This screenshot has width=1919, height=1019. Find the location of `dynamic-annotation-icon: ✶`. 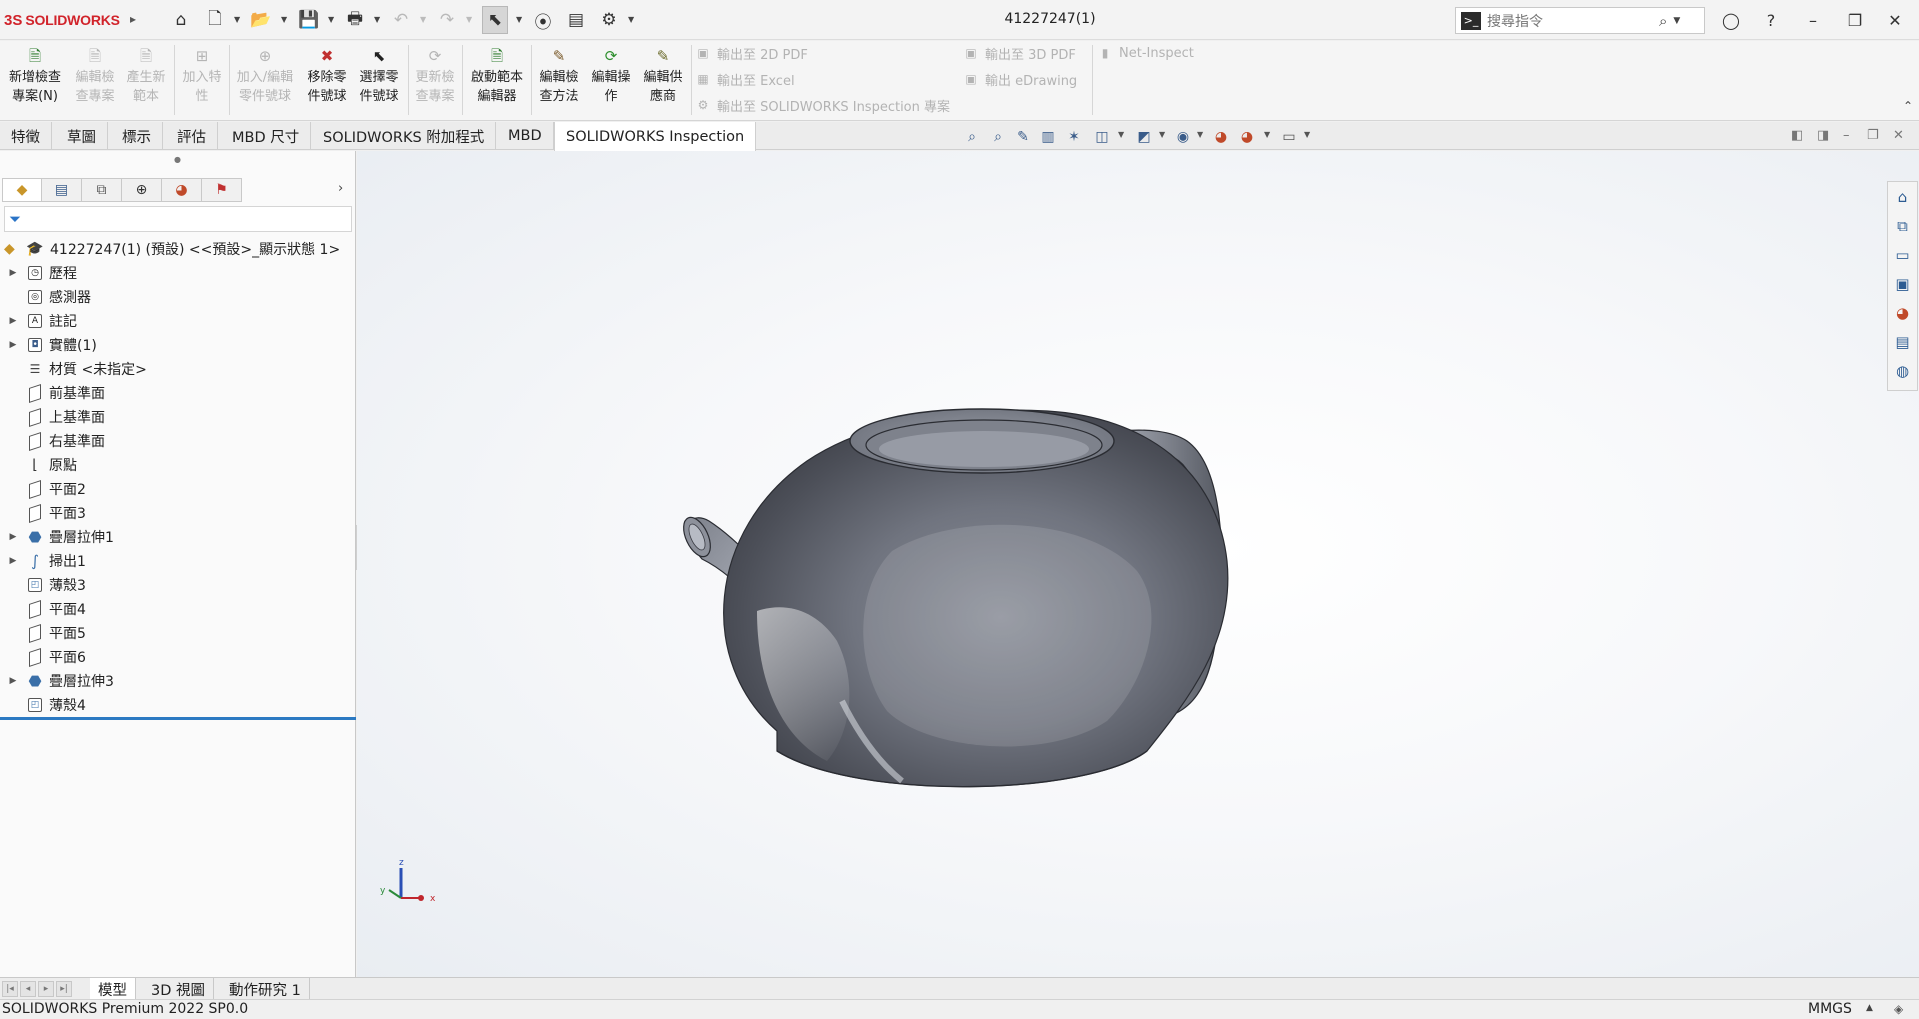

dynamic-annotation-icon: ✶ is located at coordinates (1074, 137).